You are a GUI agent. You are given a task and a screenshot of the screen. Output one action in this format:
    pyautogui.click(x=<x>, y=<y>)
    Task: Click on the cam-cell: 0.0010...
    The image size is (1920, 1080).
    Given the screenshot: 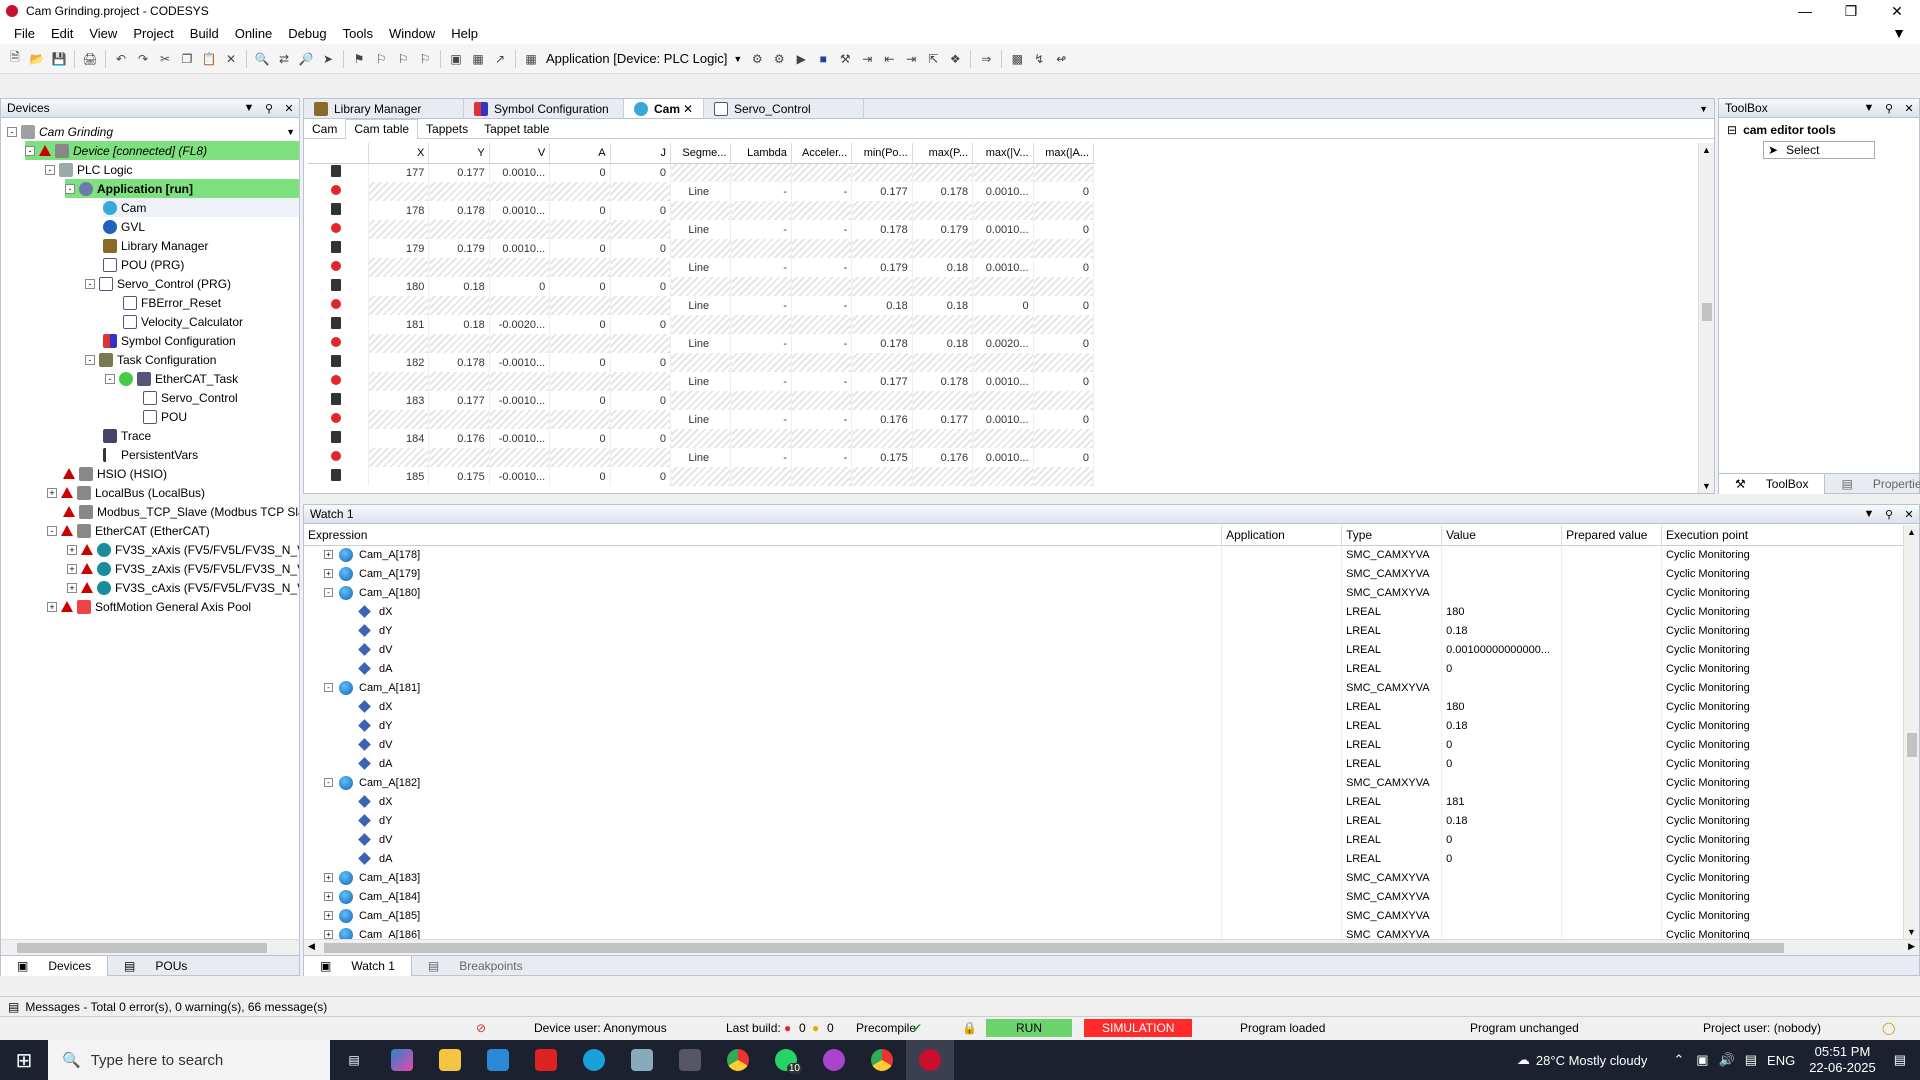 What is the action you would take?
    pyautogui.click(x=1003, y=457)
    